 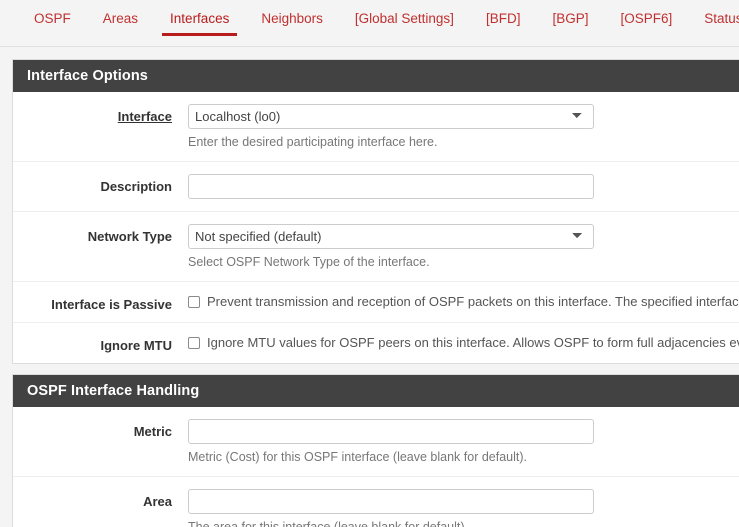 I want to click on label-description: Description, so click(x=136, y=186).